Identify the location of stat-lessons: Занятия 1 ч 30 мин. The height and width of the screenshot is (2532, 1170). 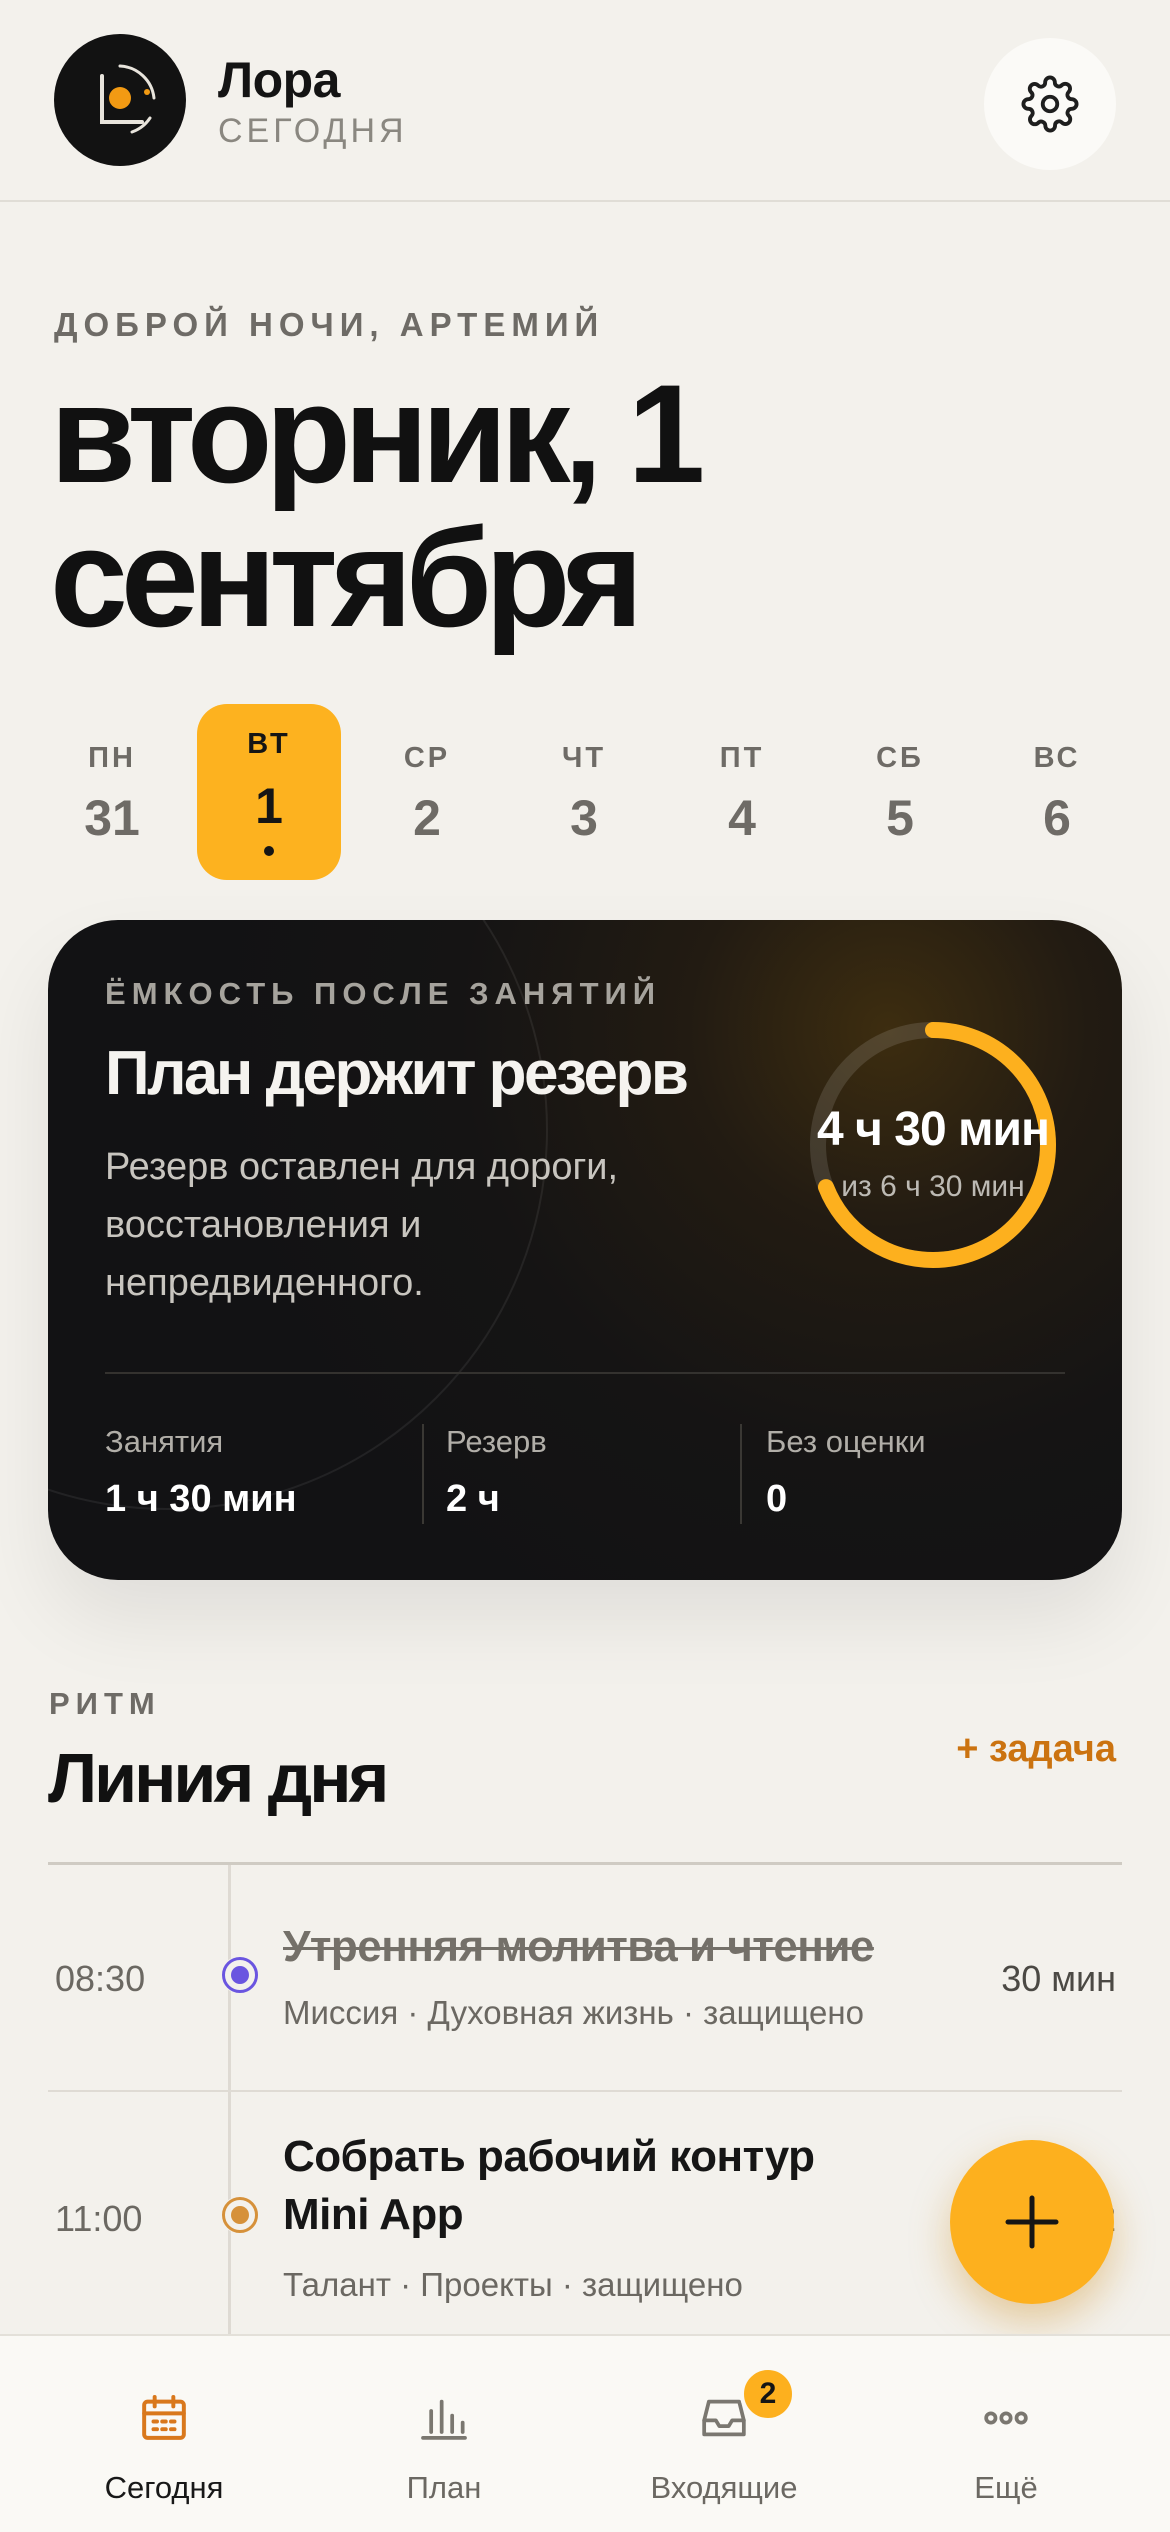
(201, 1472).